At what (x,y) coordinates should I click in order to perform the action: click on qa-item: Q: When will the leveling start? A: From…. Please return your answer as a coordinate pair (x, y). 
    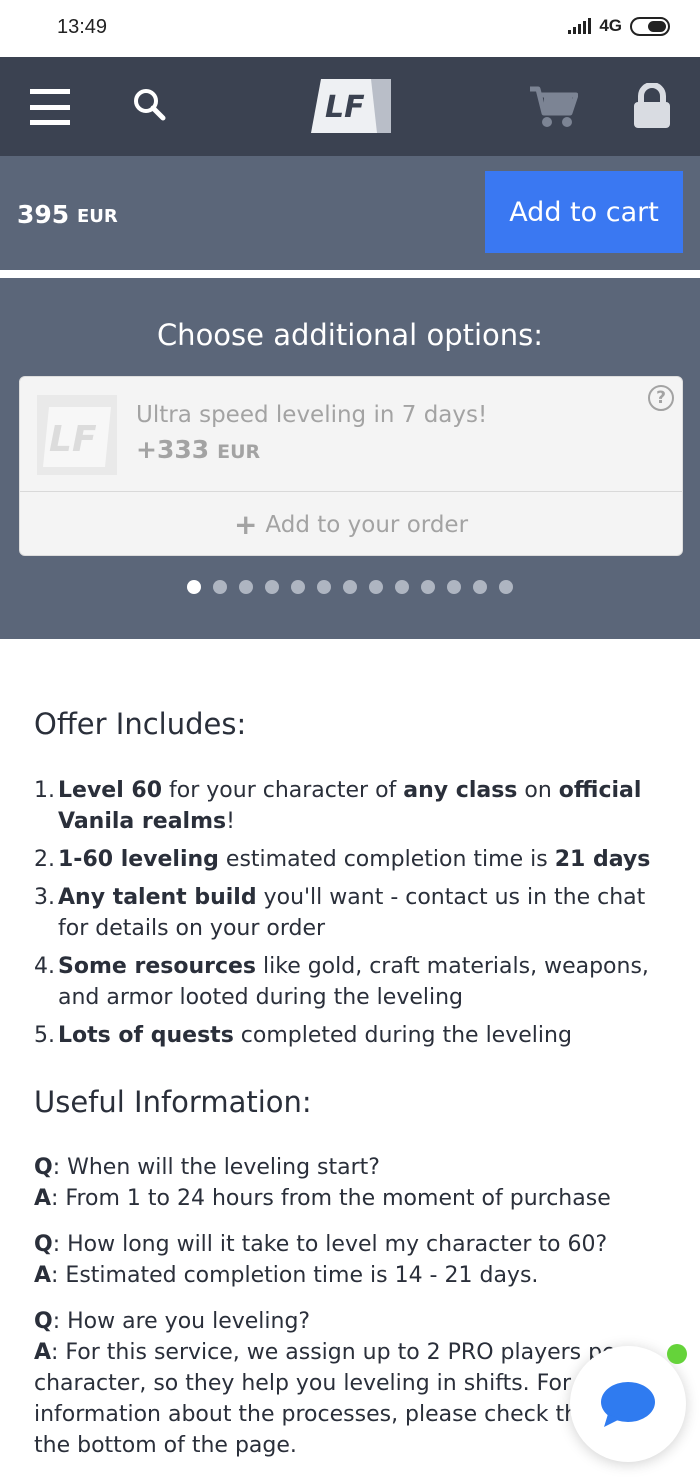
    Looking at the image, I should click on (354, 1183).